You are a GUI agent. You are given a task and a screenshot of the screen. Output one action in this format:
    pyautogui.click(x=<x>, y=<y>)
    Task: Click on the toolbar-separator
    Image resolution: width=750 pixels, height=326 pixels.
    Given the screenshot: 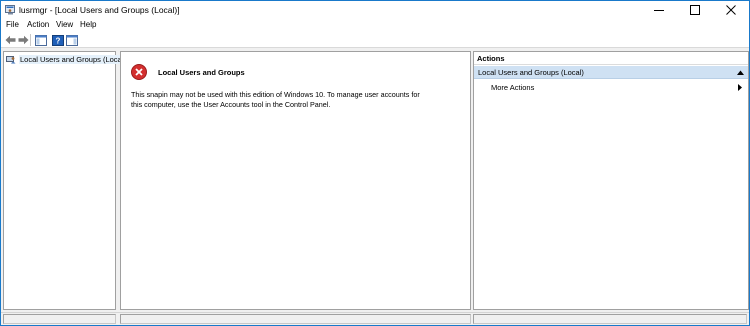 What is the action you would take?
    pyautogui.click(x=30, y=40)
    